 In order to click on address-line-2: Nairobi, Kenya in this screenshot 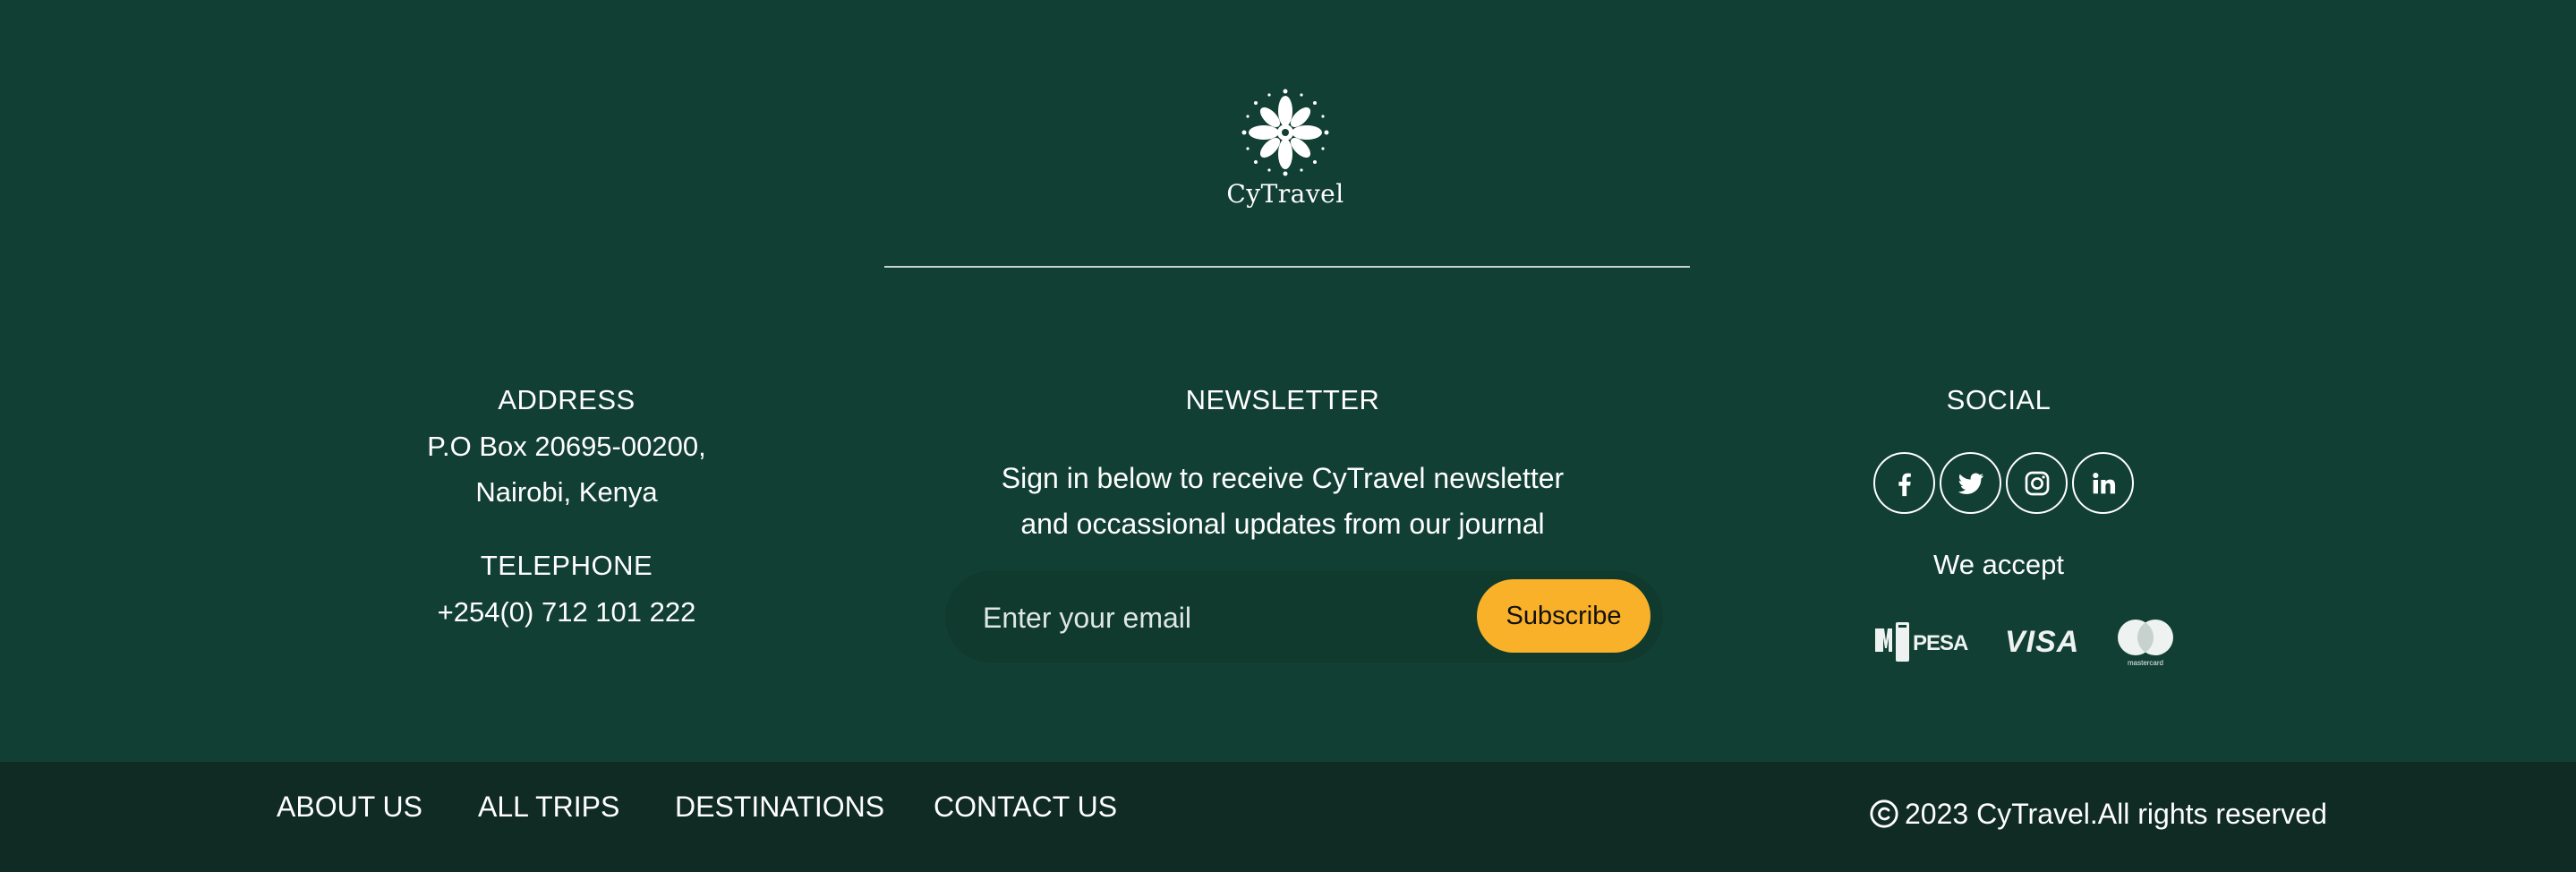, I will do `click(566, 492)`.